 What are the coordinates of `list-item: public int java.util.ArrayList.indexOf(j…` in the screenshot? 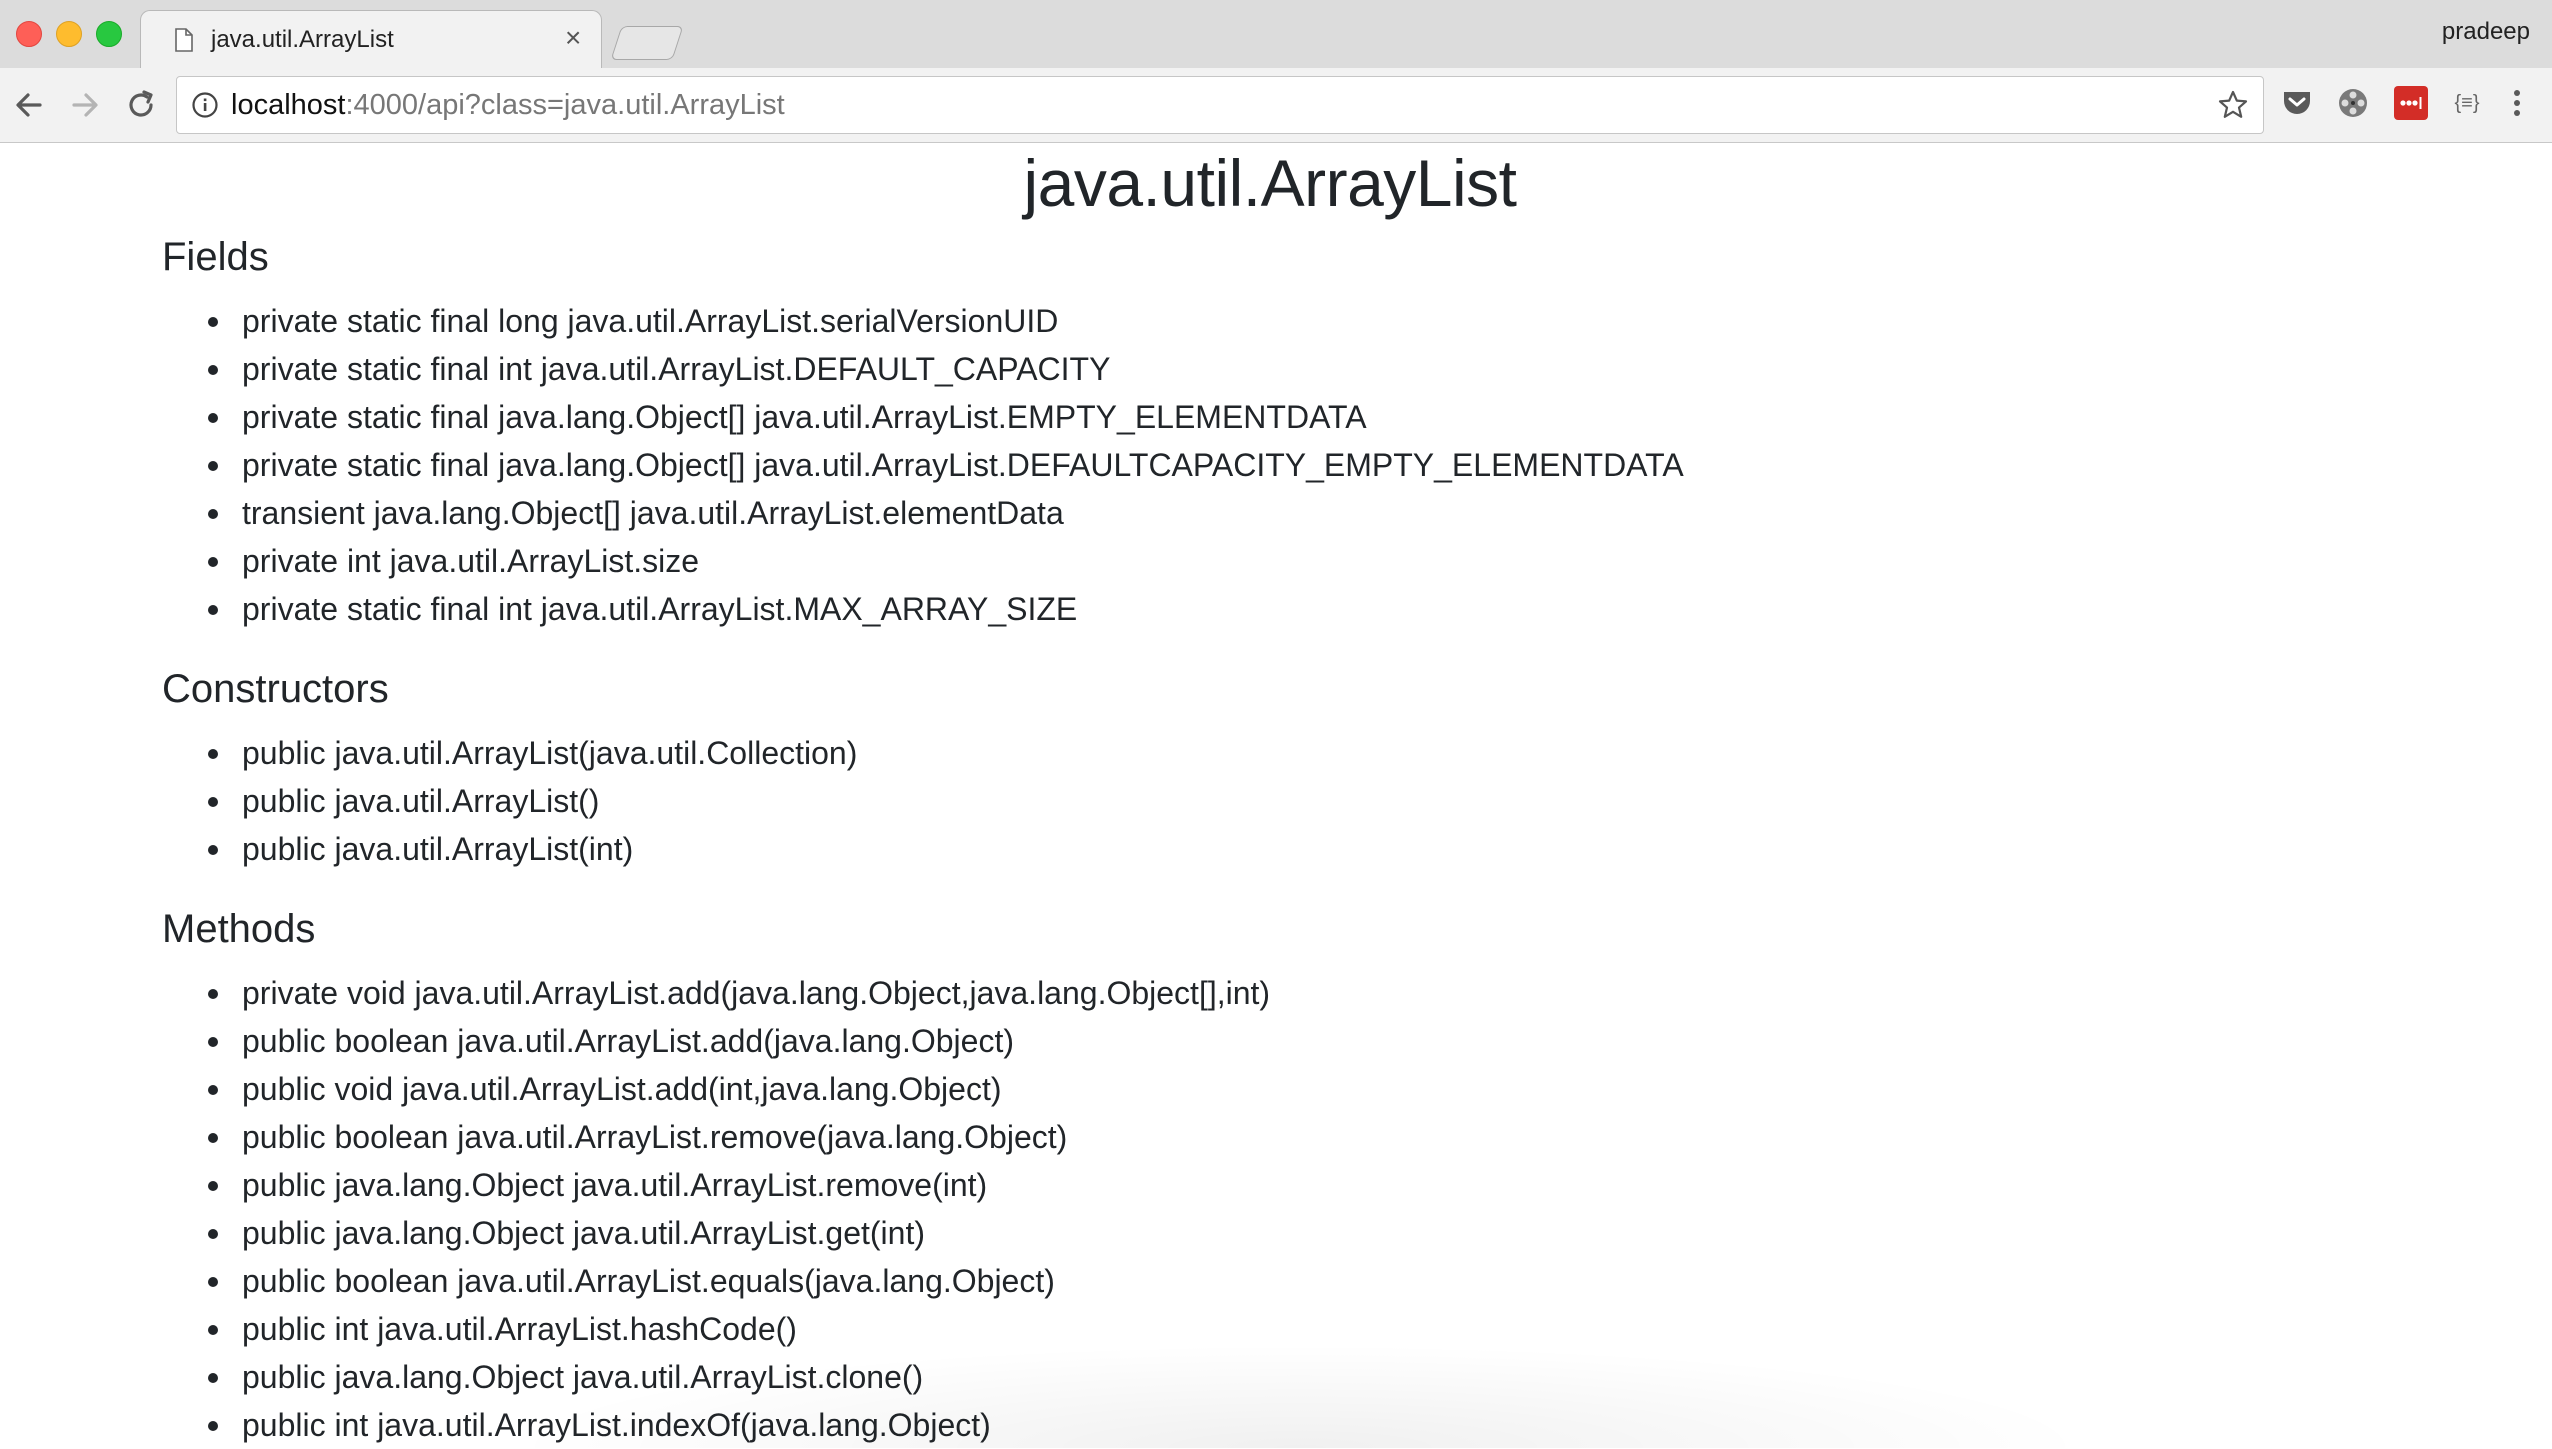 It's located at (716, 1425).